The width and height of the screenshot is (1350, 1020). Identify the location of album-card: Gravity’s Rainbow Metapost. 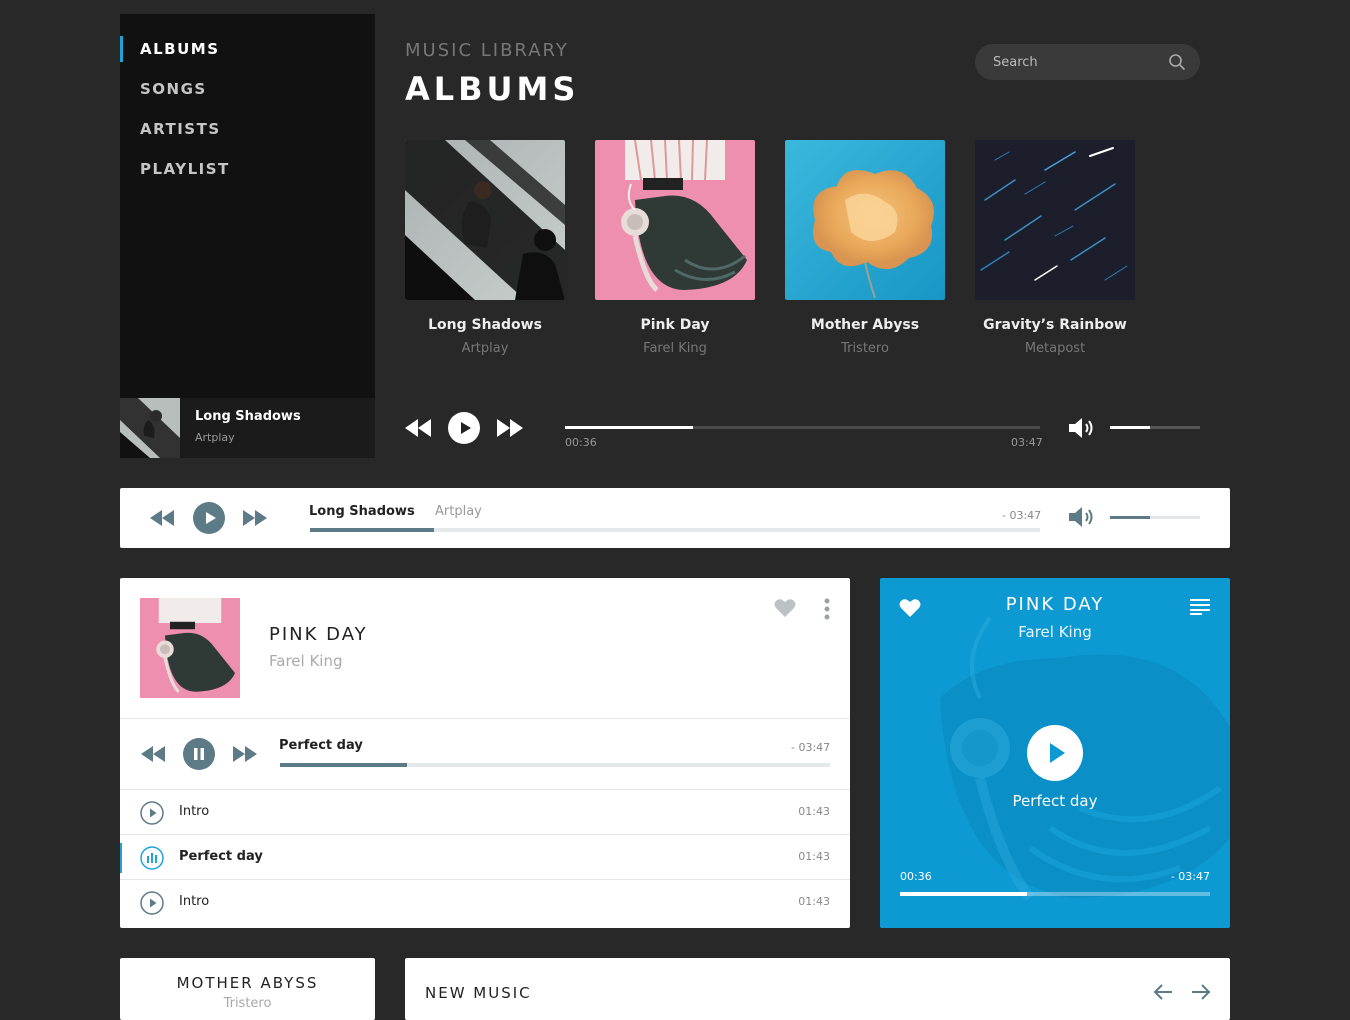
(1055, 248).